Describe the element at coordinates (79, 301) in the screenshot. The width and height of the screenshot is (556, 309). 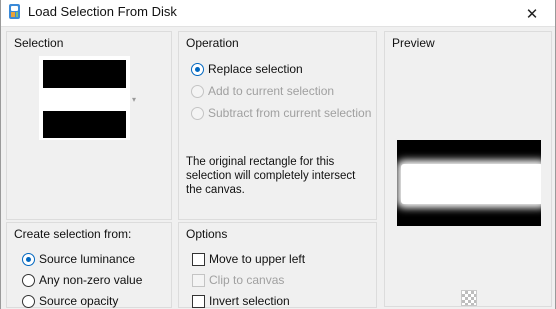
I see `radio-label: Source opacity` at that location.